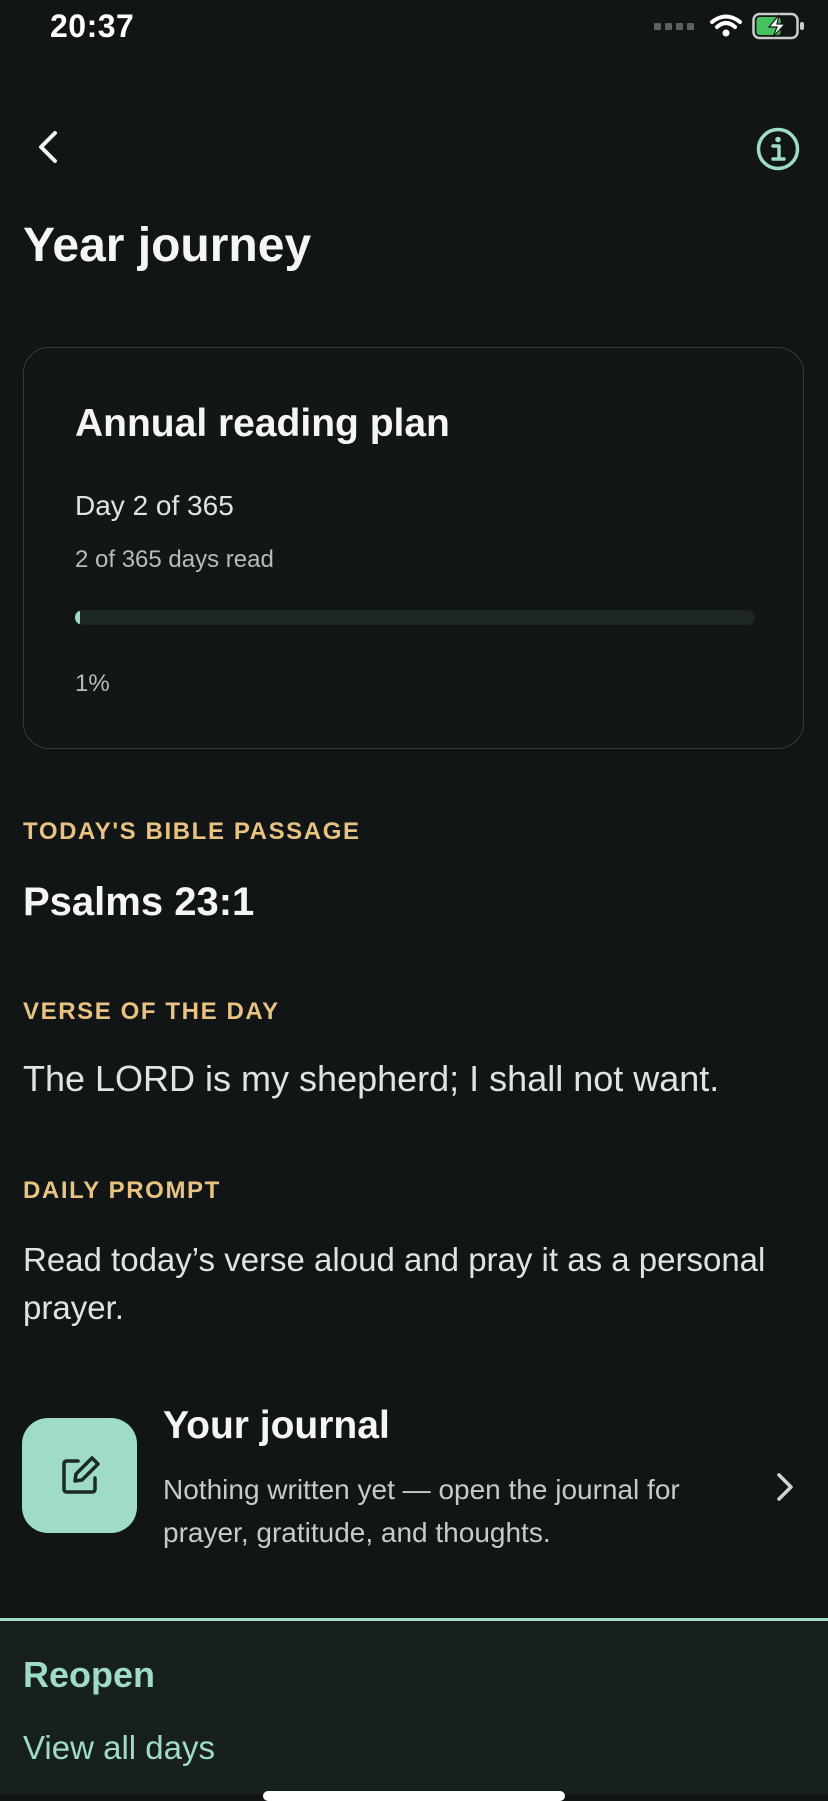 This screenshot has height=1801, width=828. I want to click on page-title: Year journey, so click(167, 245).